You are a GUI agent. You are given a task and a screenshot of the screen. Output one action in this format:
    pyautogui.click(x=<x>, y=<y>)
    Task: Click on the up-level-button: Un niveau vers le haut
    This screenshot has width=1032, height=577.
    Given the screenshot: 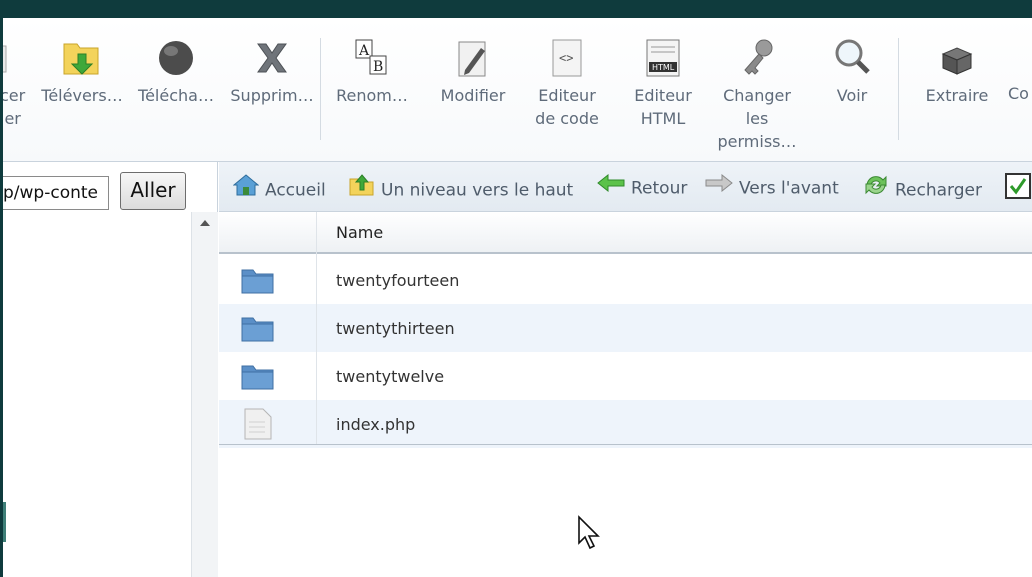 What is the action you would take?
    pyautogui.click(x=461, y=188)
    